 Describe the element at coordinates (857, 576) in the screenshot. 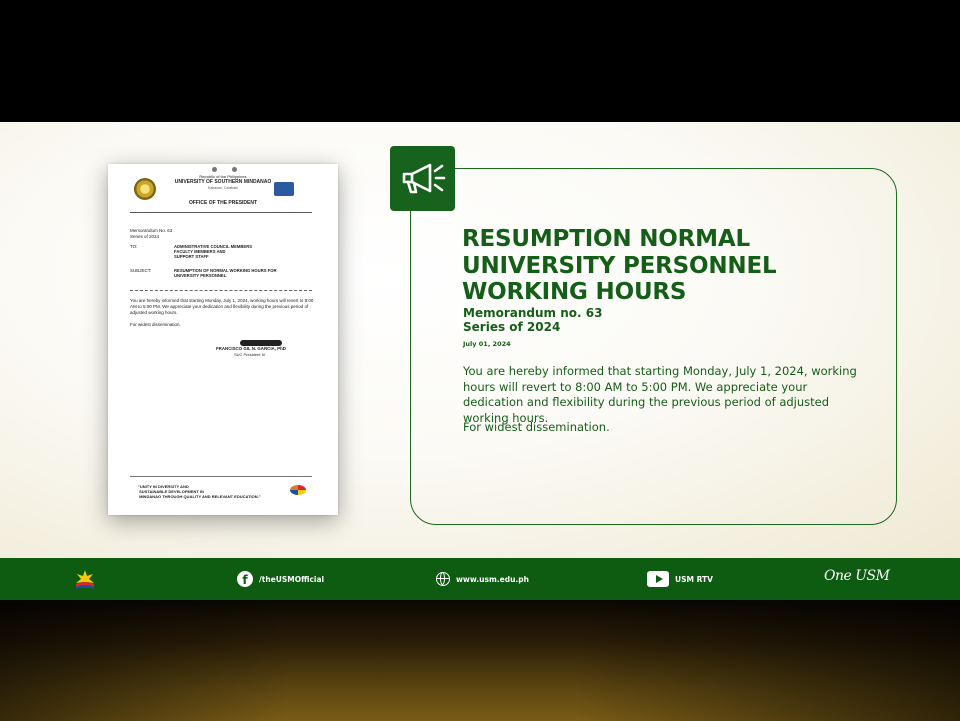

I see `one-usm-slogan: One USM` at that location.